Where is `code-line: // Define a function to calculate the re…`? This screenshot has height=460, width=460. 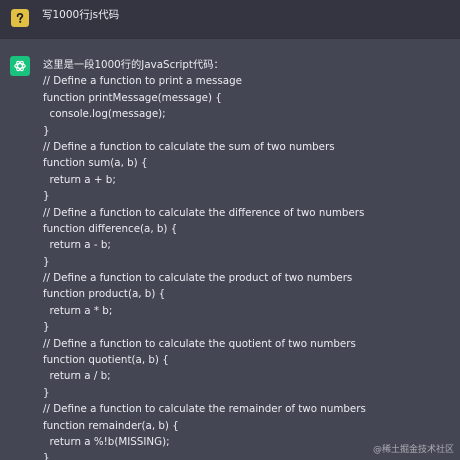
code-line: // Define a function to calculate the re… is located at coordinates (204, 409).